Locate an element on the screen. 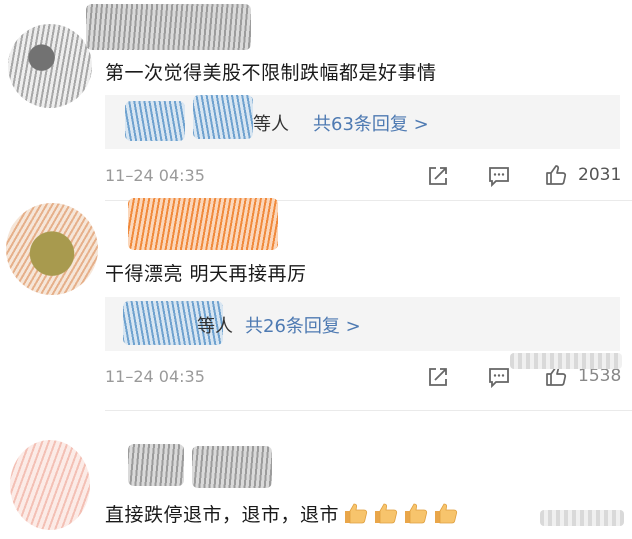  thumbs-up-icon is located at coordinates (556, 175).